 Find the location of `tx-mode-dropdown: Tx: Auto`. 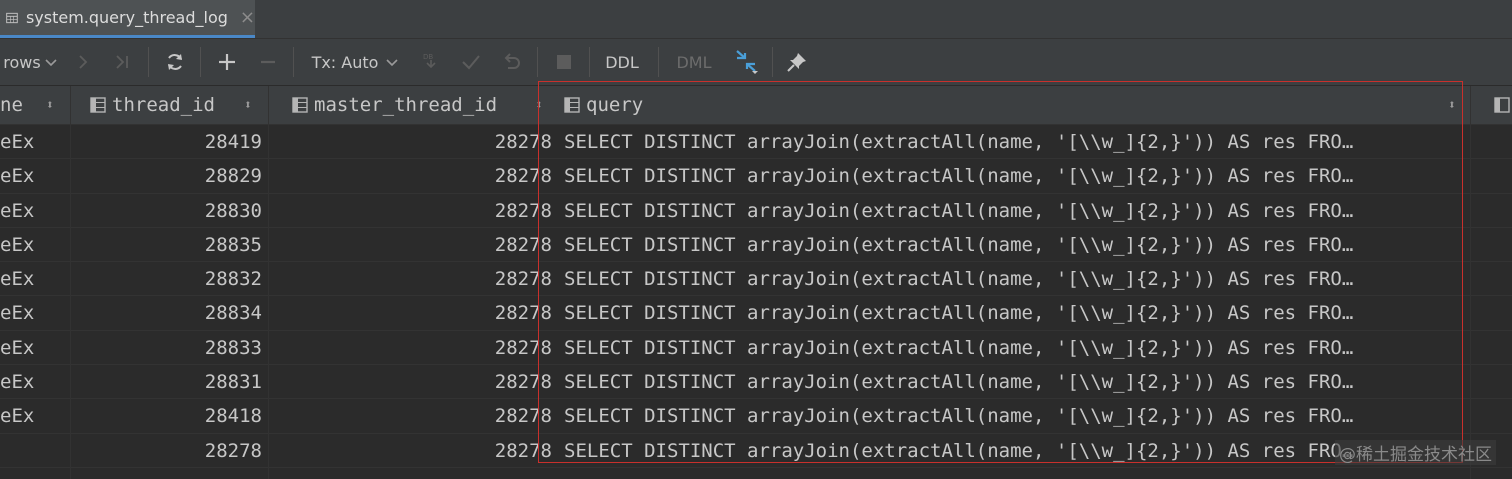

tx-mode-dropdown: Tx: Auto is located at coordinates (355, 62).